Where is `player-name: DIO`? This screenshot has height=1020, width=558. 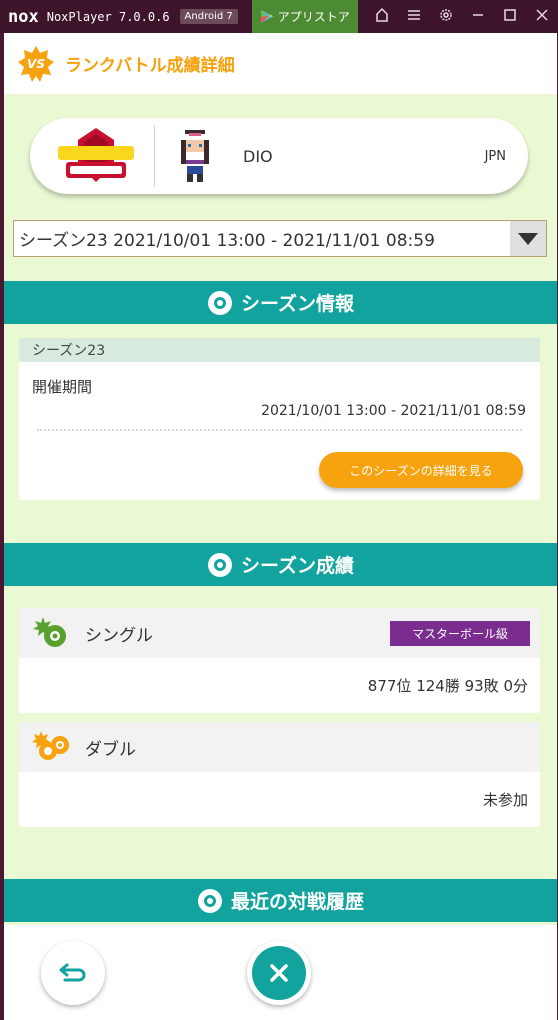 player-name: DIO is located at coordinates (258, 156).